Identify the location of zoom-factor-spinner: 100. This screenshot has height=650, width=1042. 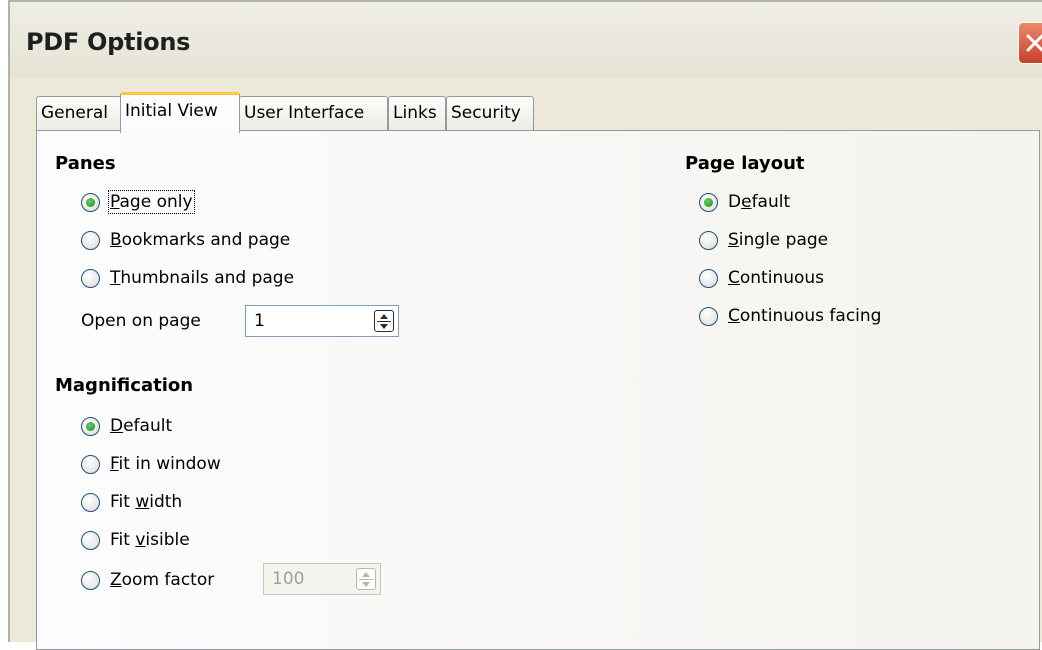
(322, 579).